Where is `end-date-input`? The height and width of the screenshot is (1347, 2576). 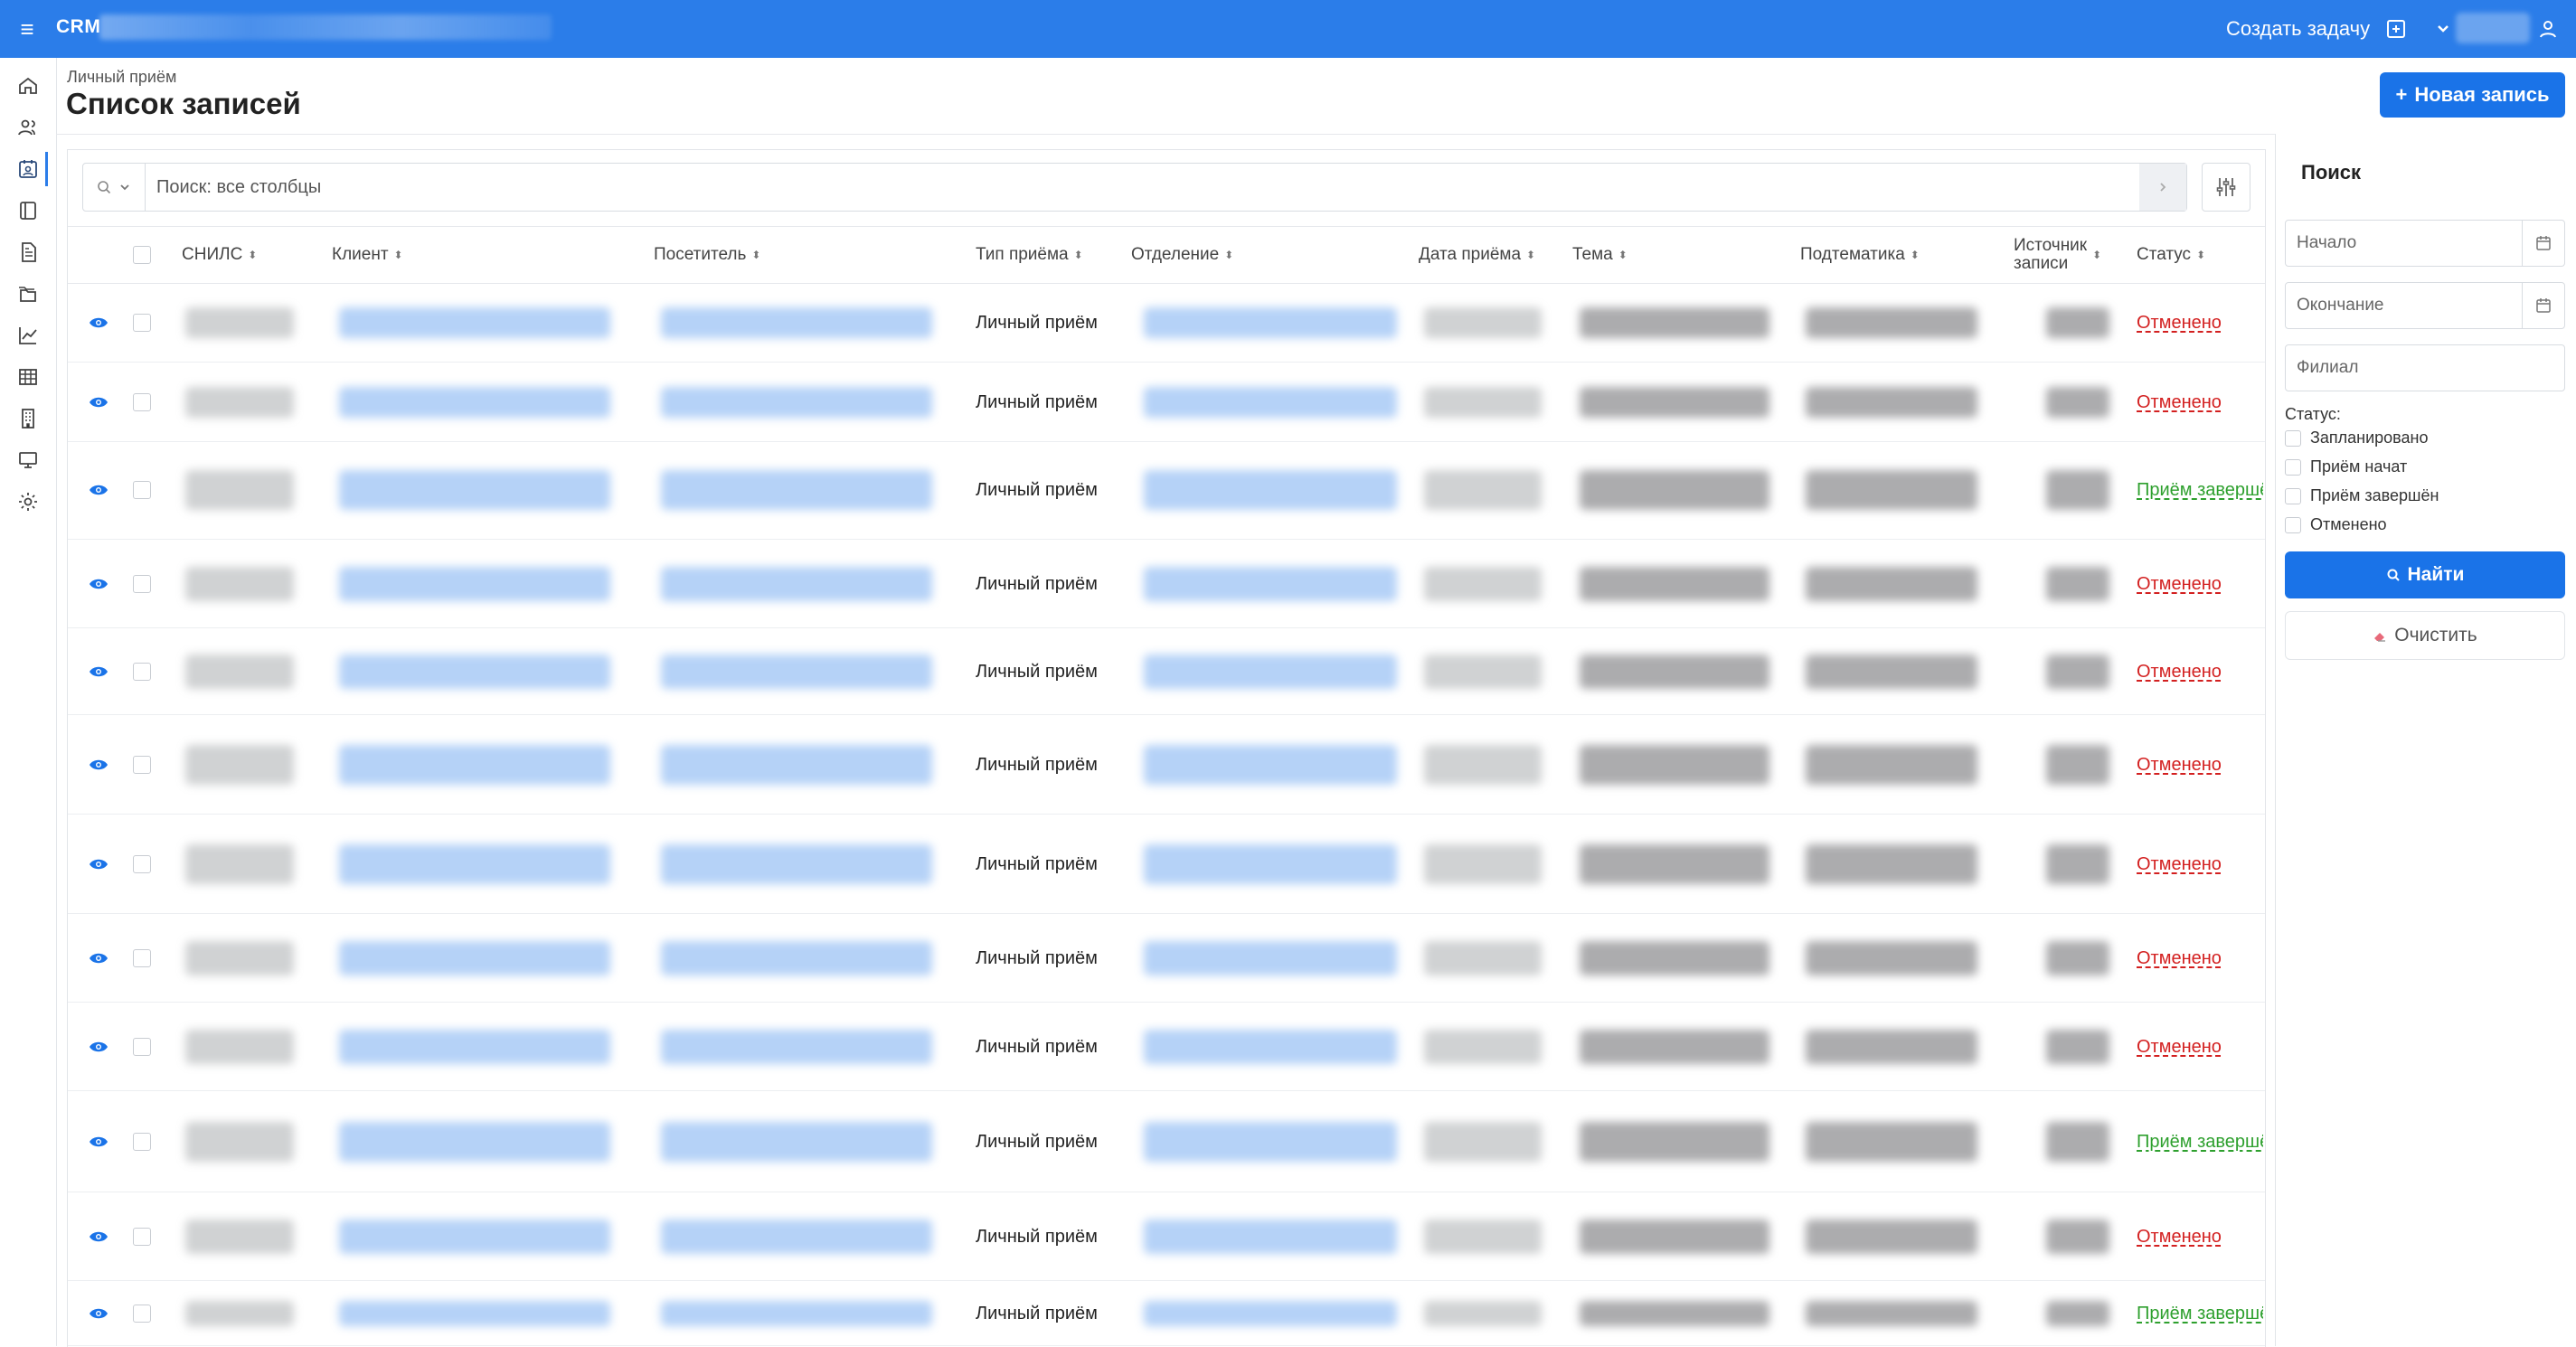
end-date-input is located at coordinates (2404, 305).